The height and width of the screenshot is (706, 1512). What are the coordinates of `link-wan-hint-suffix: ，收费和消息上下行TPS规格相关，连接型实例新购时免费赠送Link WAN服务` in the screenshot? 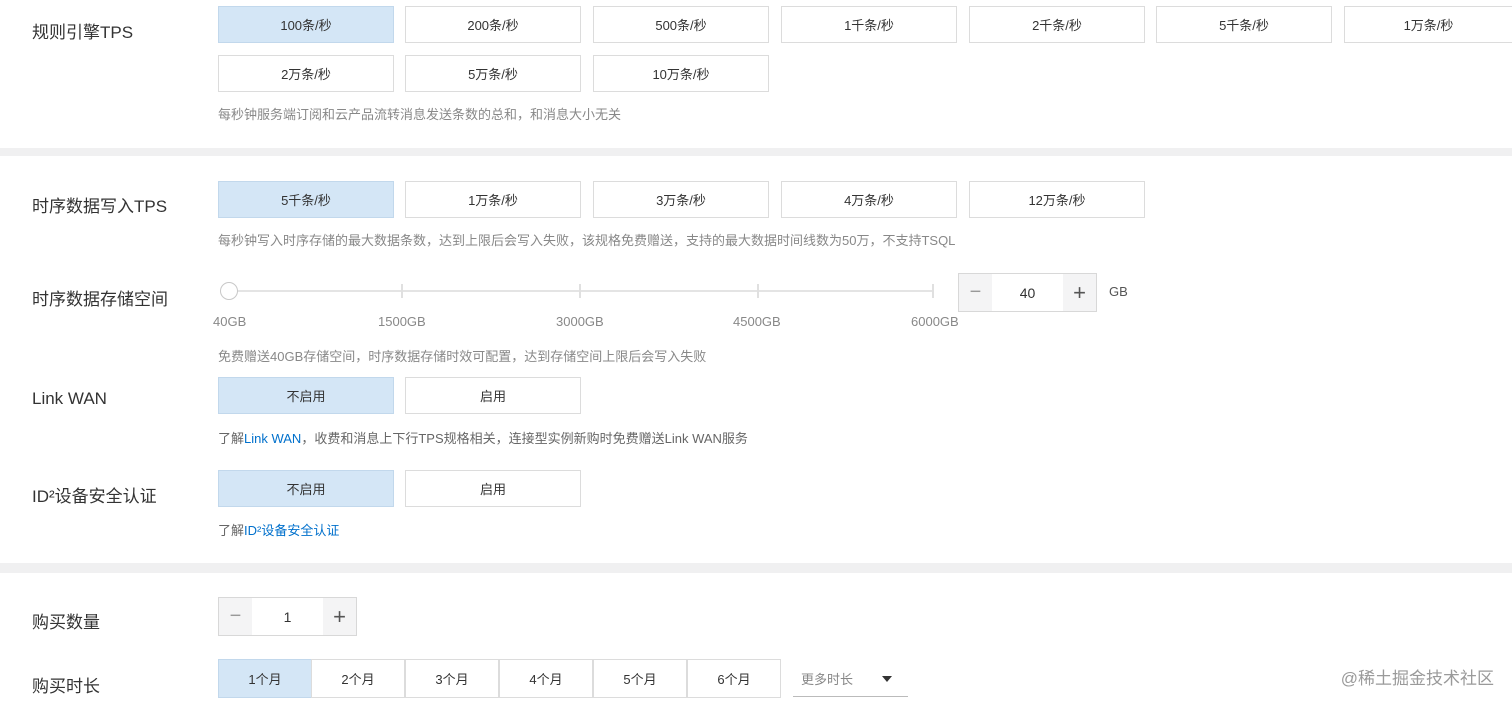 It's located at (524, 438).